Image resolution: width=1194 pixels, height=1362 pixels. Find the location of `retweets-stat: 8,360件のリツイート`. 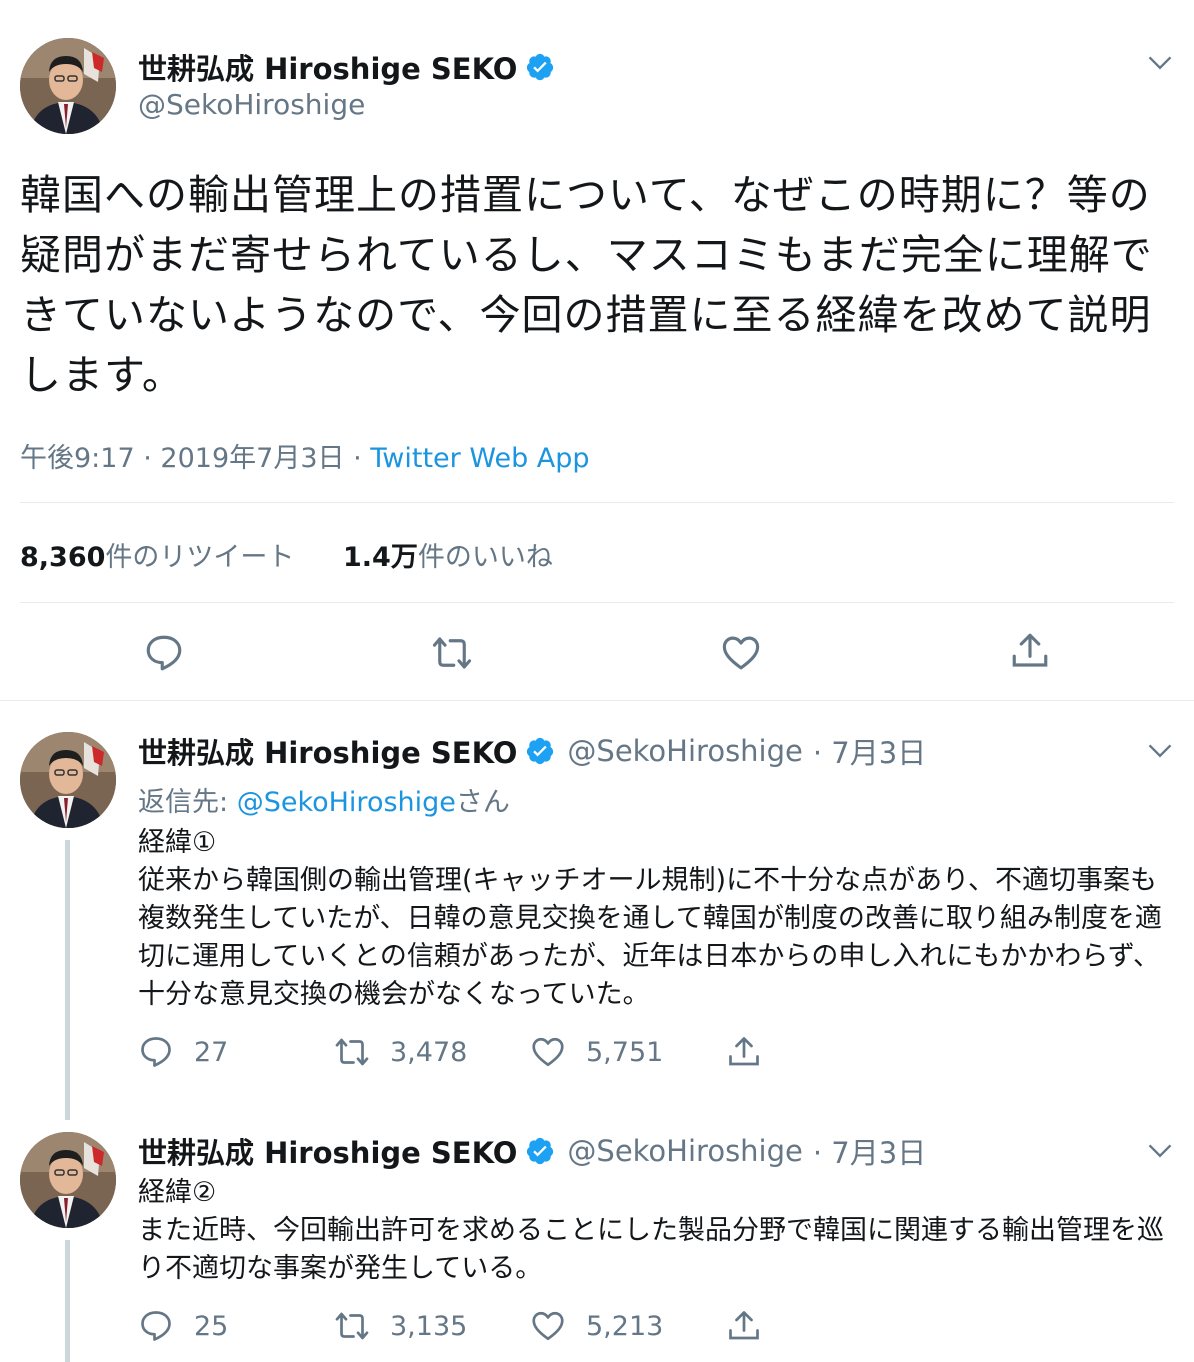

retweets-stat: 8,360件のリツイート is located at coordinates (157, 554).